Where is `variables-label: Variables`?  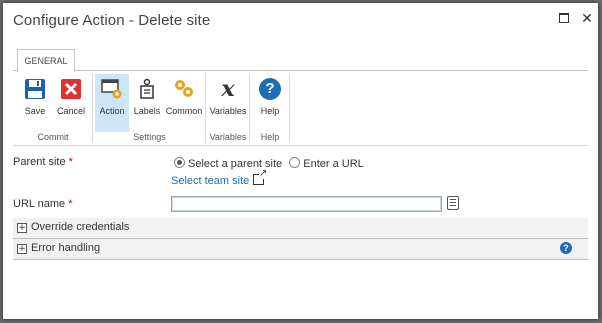
variables-label: Variables is located at coordinates (228, 111).